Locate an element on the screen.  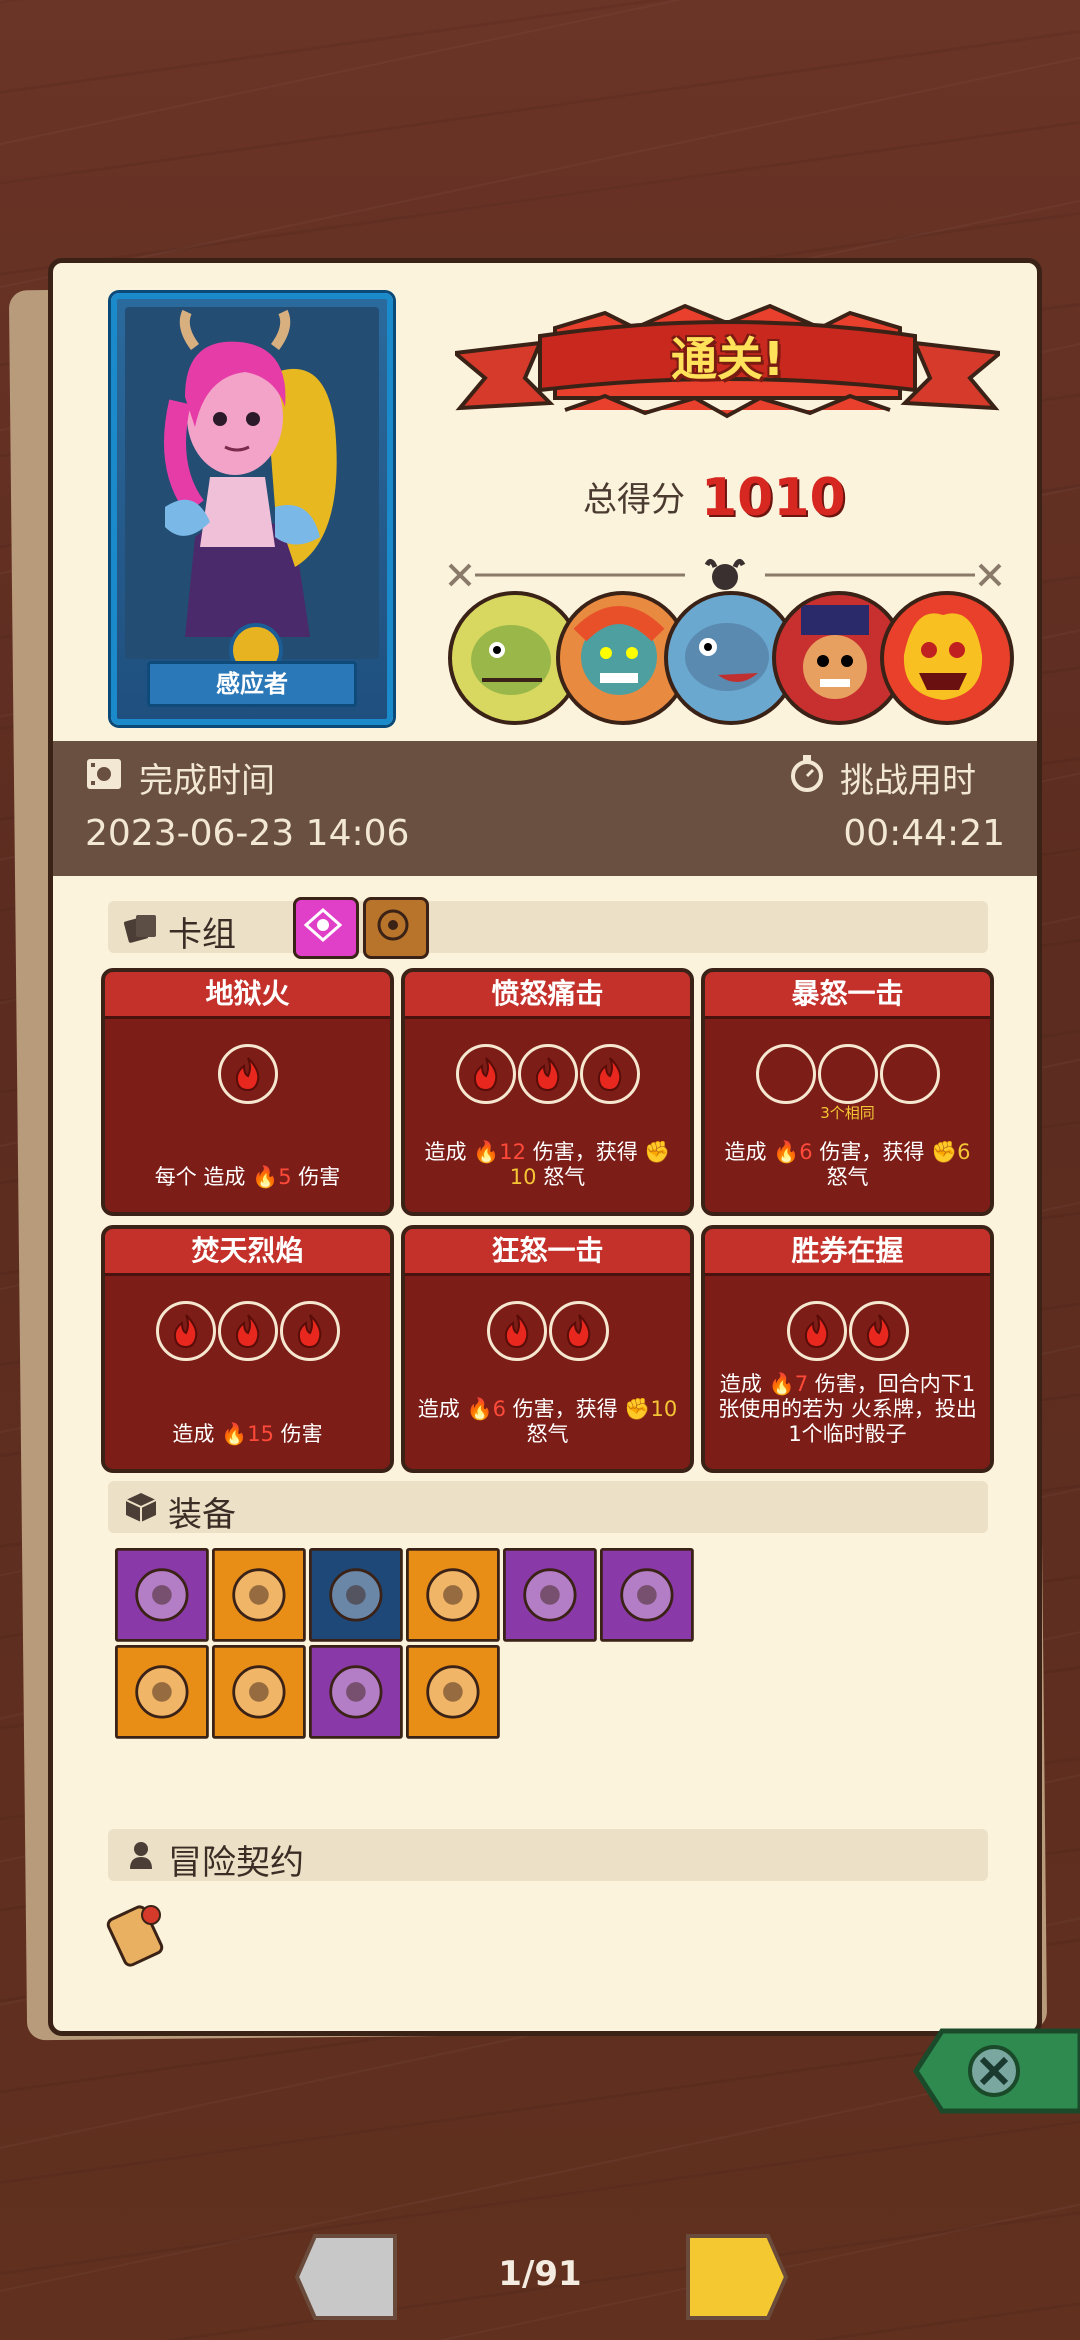
close-button is located at coordinates (996, 2071).